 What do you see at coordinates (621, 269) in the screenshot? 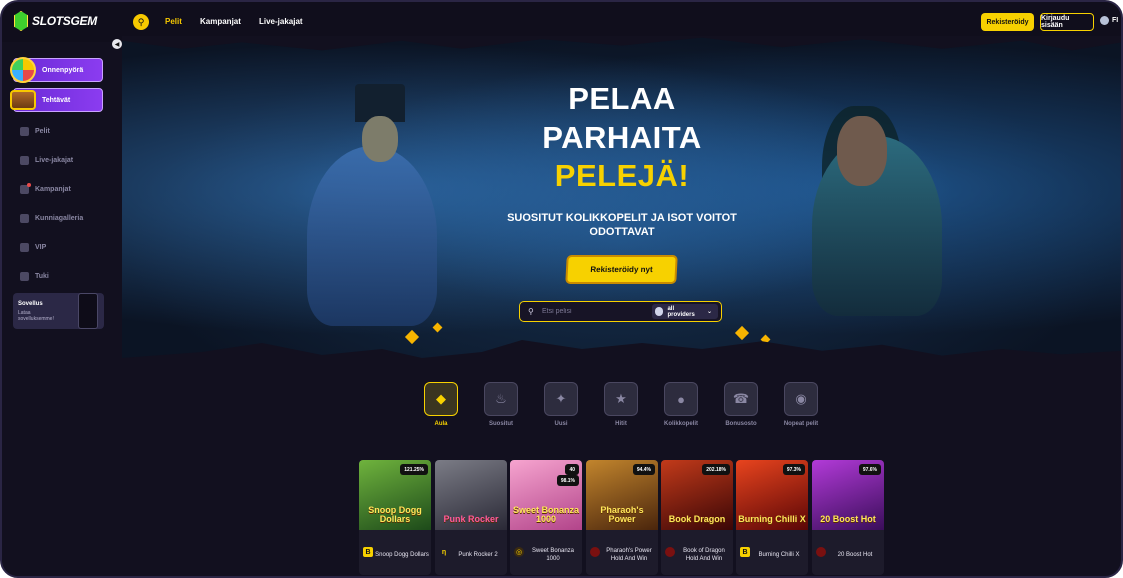
I see `register-now-button: Rekisteröidy nyt` at bounding box center [621, 269].